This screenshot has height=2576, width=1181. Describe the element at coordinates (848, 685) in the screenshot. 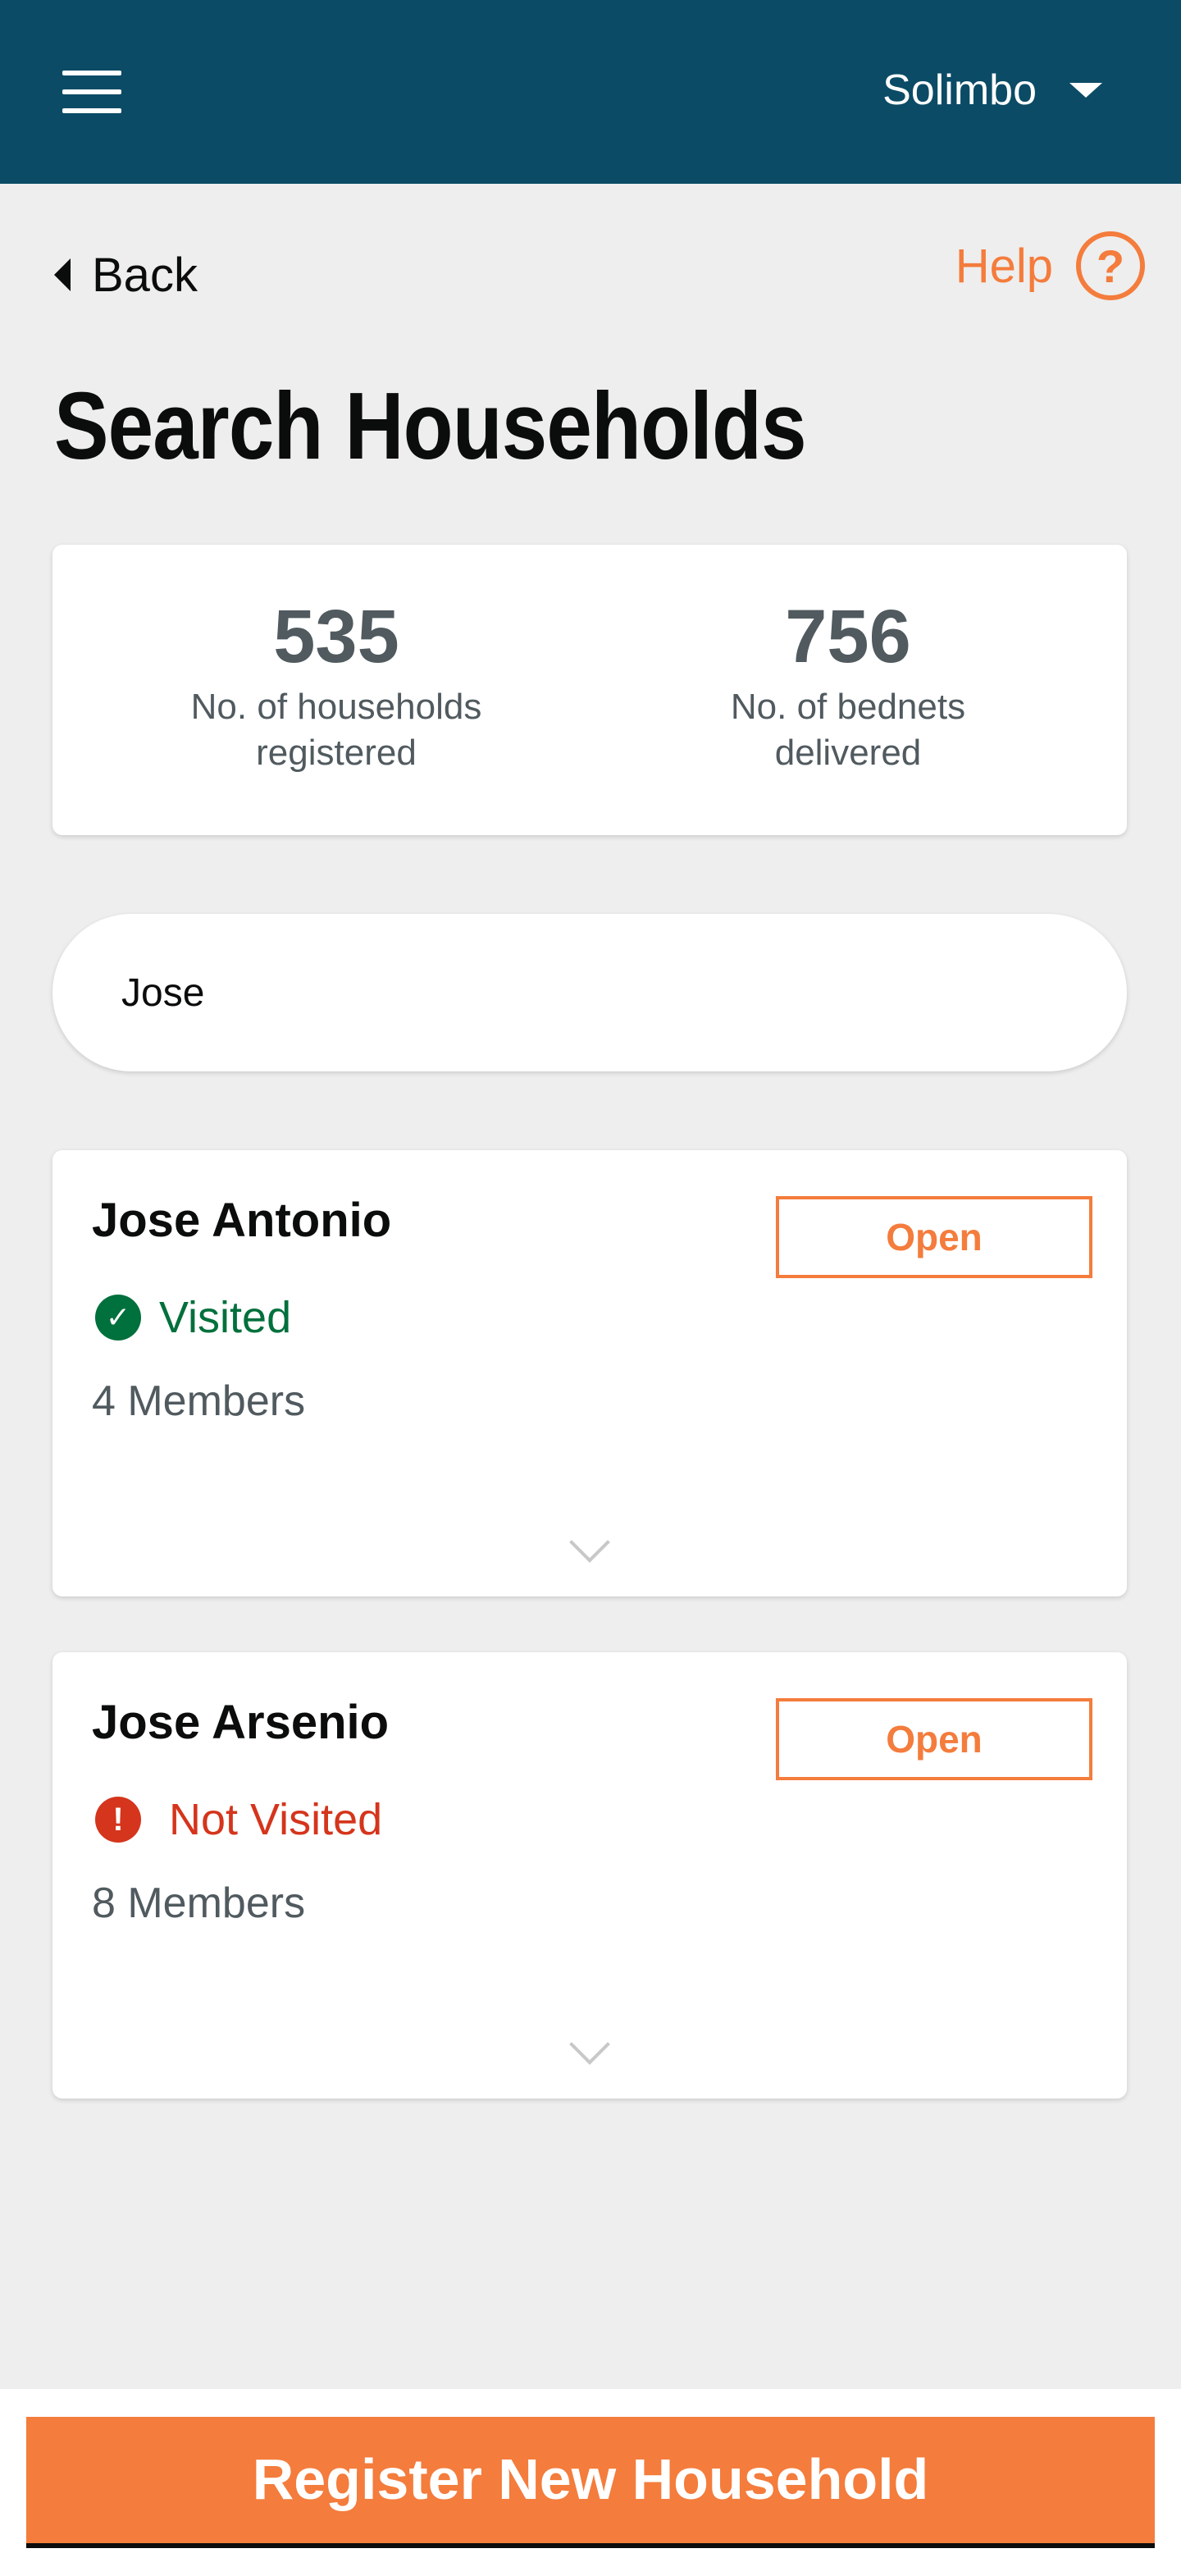

I see `stat-bednets: 756 No. of bednets delivered` at that location.